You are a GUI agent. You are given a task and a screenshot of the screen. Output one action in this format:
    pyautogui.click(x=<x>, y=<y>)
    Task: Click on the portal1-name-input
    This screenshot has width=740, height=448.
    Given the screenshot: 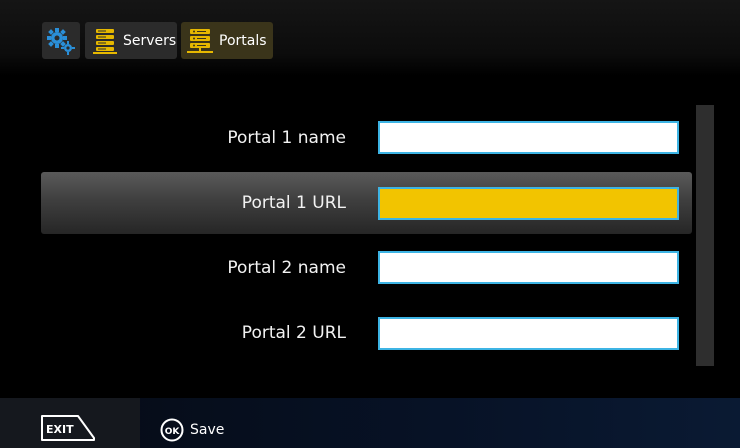 What is the action you would take?
    pyautogui.click(x=528, y=137)
    